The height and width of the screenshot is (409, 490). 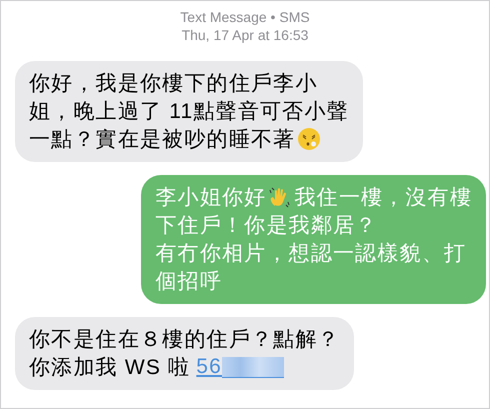 What do you see at coordinates (210, 198) in the screenshot?
I see `message-text: 李小姐你好` at bounding box center [210, 198].